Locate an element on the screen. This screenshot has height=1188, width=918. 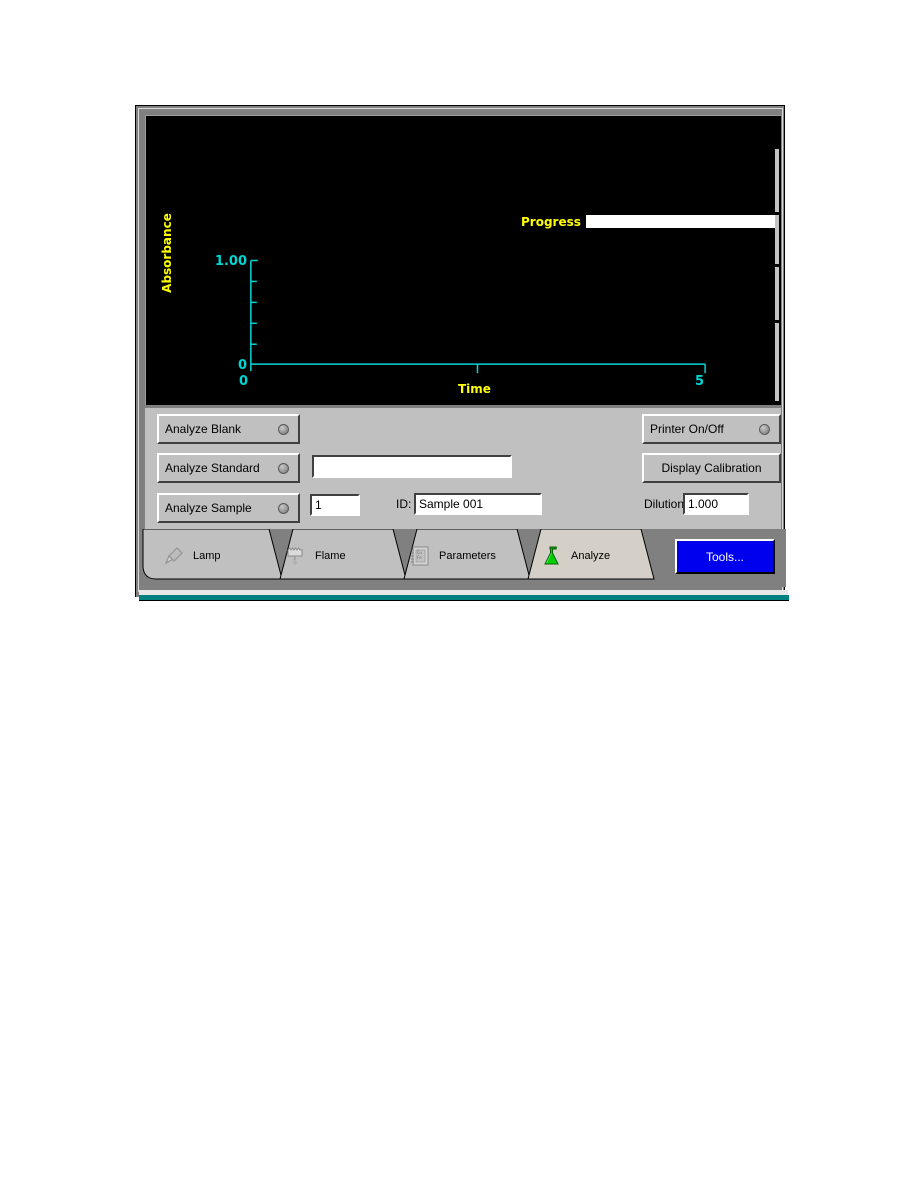
window-status-bar is located at coordinates (464, 598).